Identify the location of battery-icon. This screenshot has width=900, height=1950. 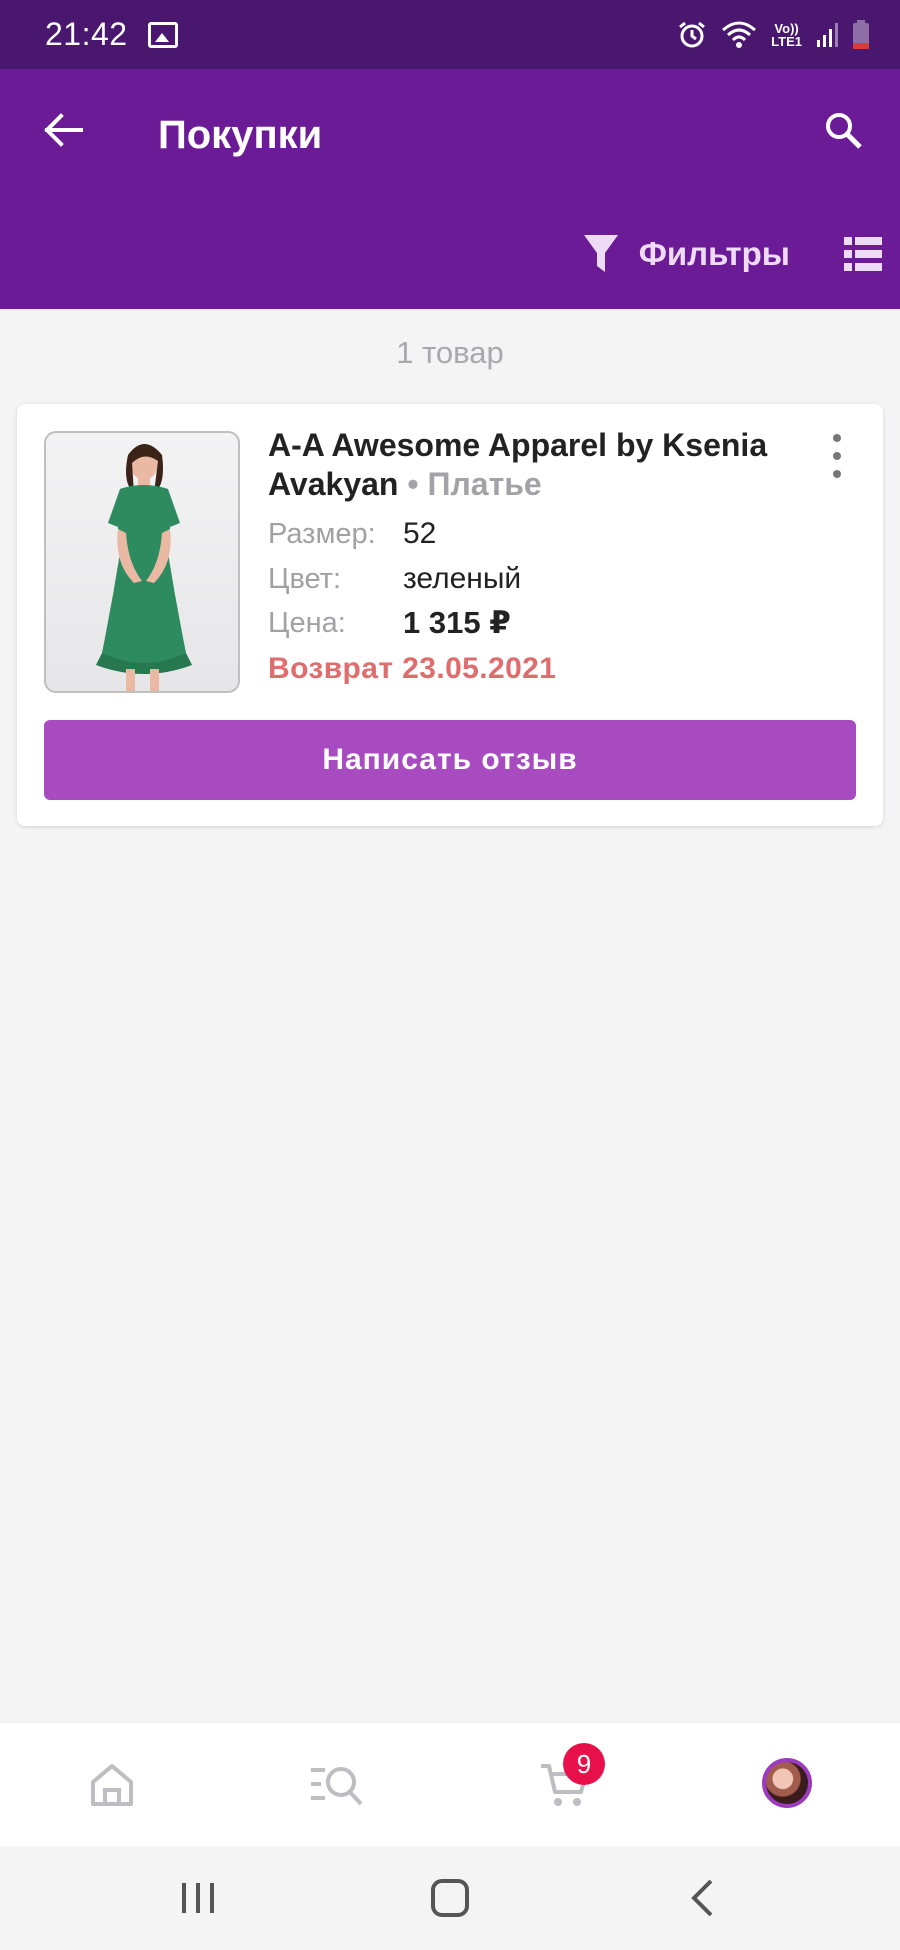
(861, 34).